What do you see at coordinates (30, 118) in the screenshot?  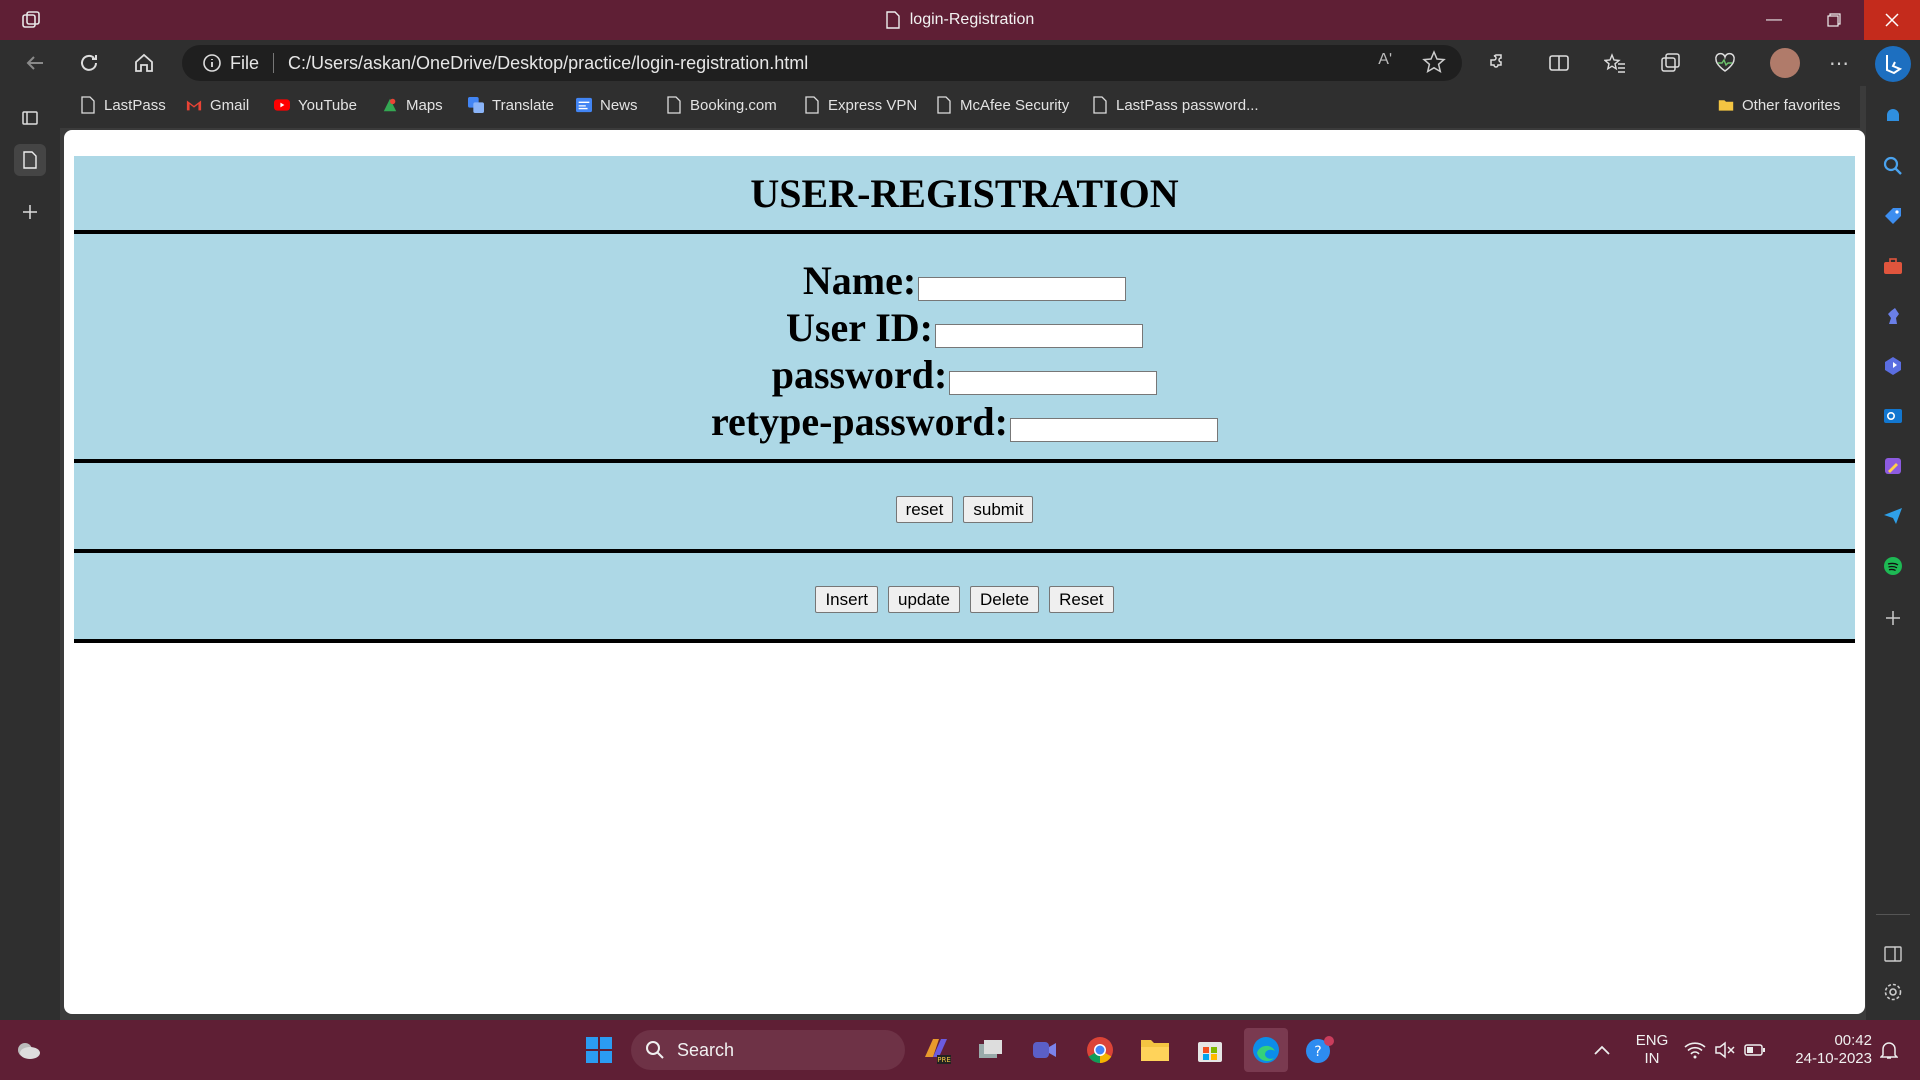 I see `tab-actions-icon` at bounding box center [30, 118].